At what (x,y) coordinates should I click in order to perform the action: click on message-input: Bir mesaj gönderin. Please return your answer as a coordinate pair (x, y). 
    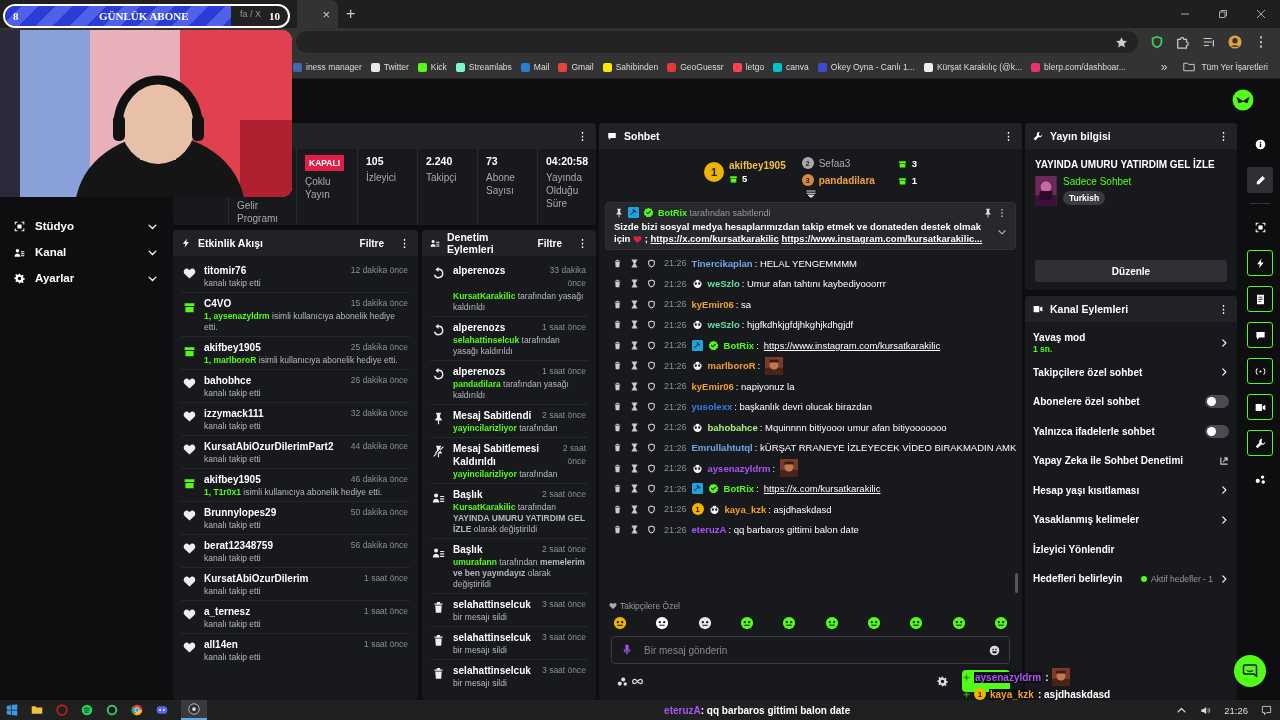
    Looking at the image, I should click on (810, 650).